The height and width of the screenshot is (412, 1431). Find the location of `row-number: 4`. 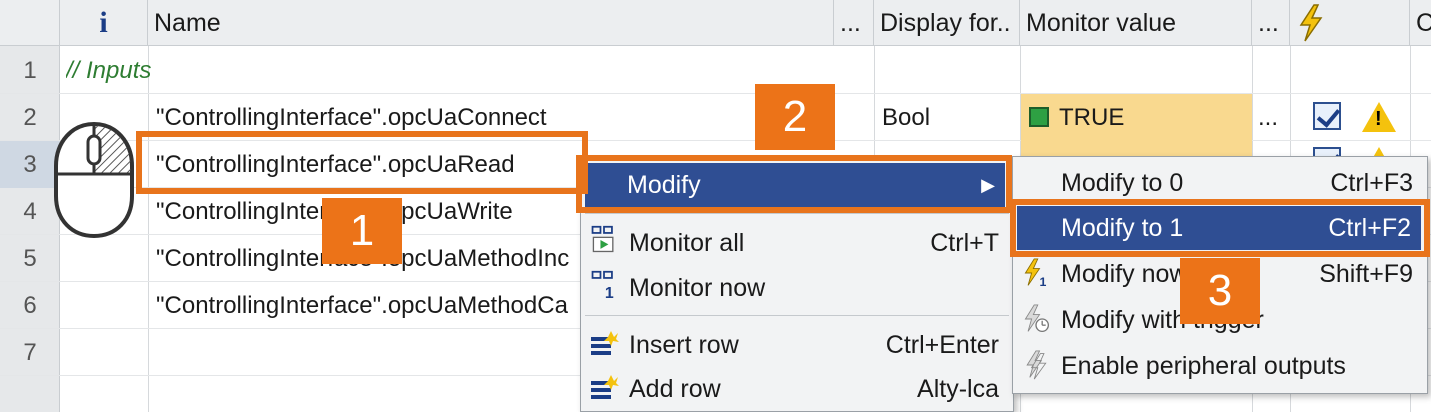

row-number: 4 is located at coordinates (30, 211).